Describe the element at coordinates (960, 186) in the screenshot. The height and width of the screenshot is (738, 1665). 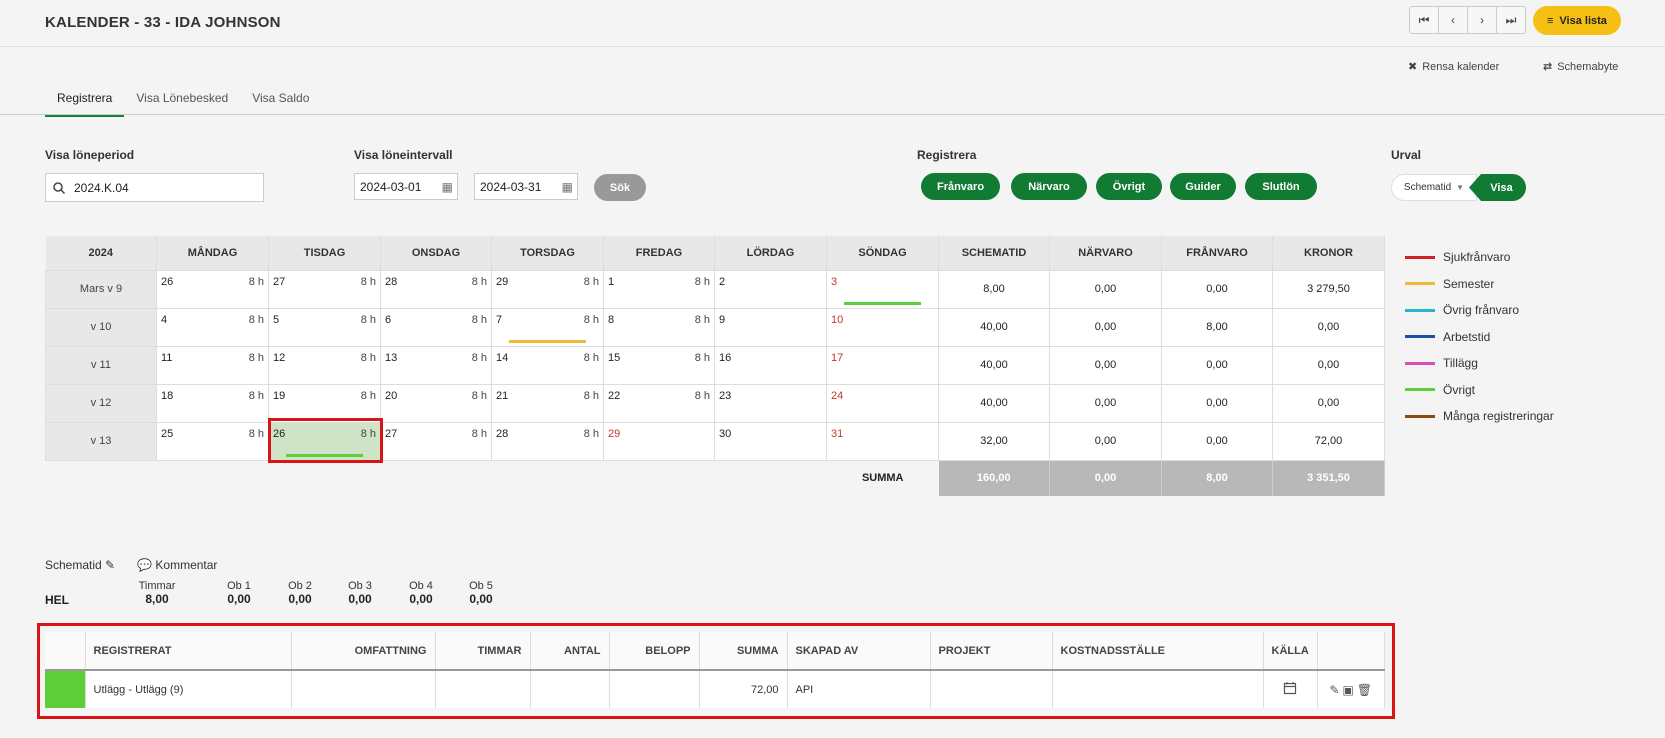
I see `franvaro-button: Frånvaro` at that location.